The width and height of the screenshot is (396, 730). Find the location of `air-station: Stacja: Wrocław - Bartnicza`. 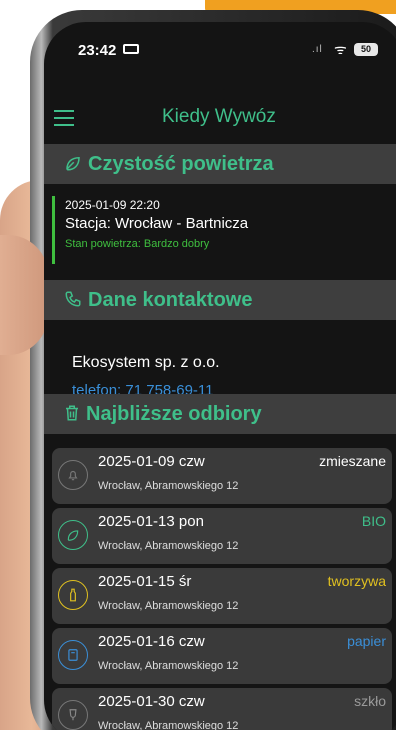

air-station: Stacja: Wrocław - Bartnicza is located at coordinates (157, 223).